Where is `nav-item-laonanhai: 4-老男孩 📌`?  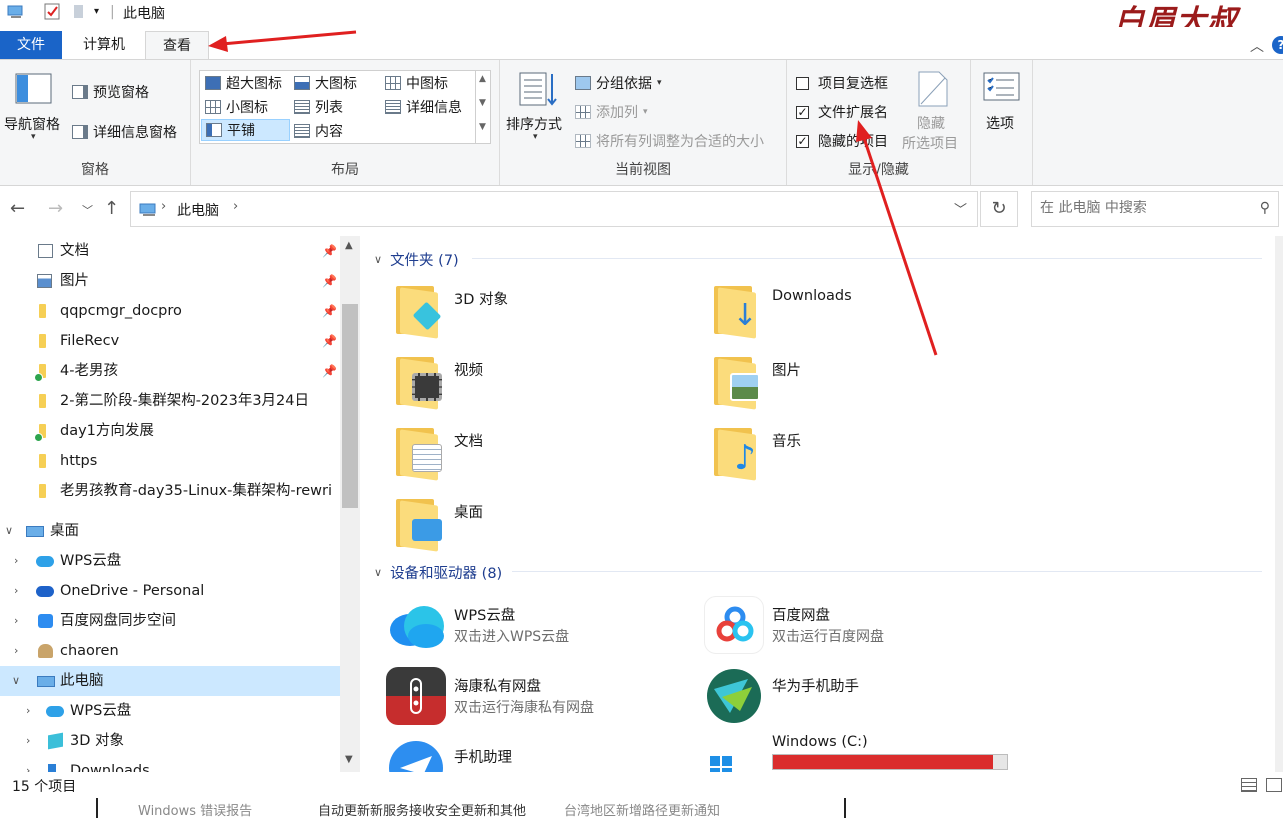
nav-item-laonanhai: 4-老男孩 📌 is located at coordinates (170, 371).